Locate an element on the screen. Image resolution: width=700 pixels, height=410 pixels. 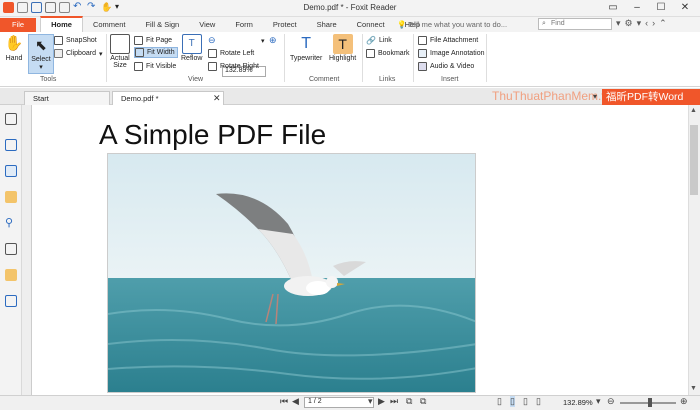
close-button: ✕ is located at coordinates (685, 8).